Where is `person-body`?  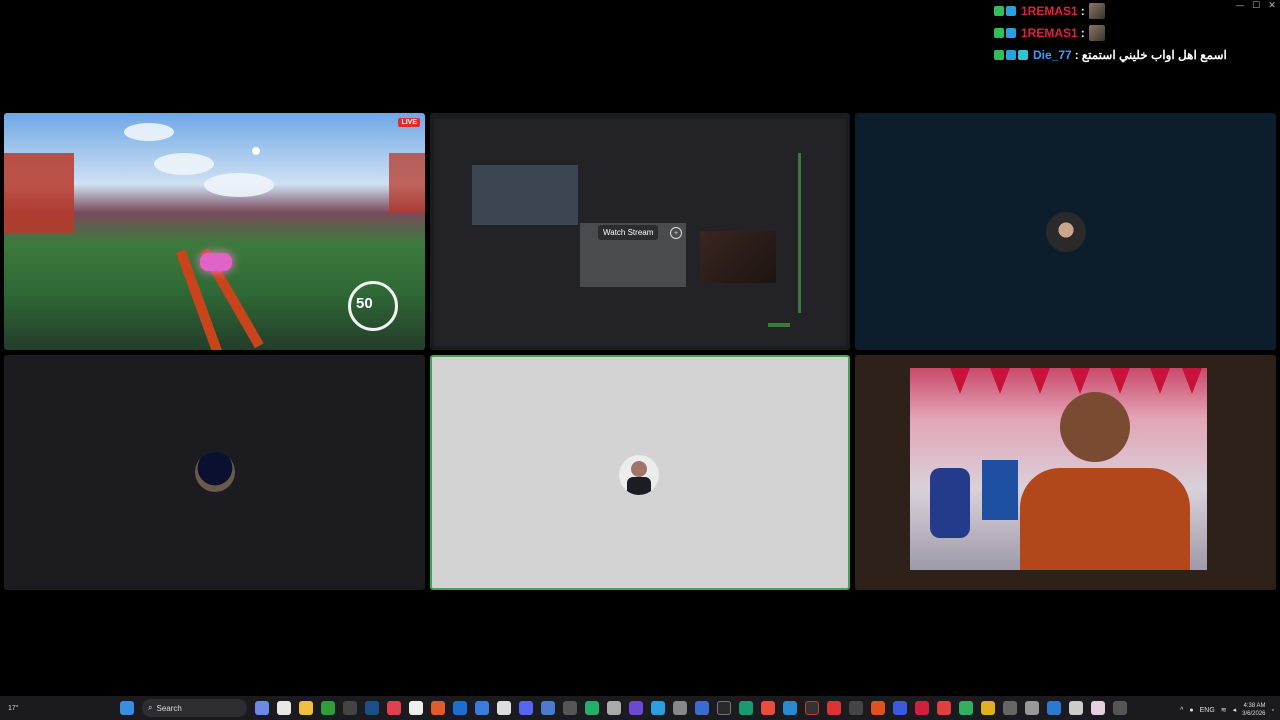 person-body is located at coordinates (1105, 519).